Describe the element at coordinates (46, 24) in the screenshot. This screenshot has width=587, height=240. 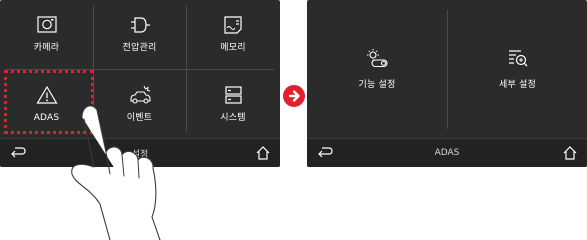
I see `camera-icon` at that location.